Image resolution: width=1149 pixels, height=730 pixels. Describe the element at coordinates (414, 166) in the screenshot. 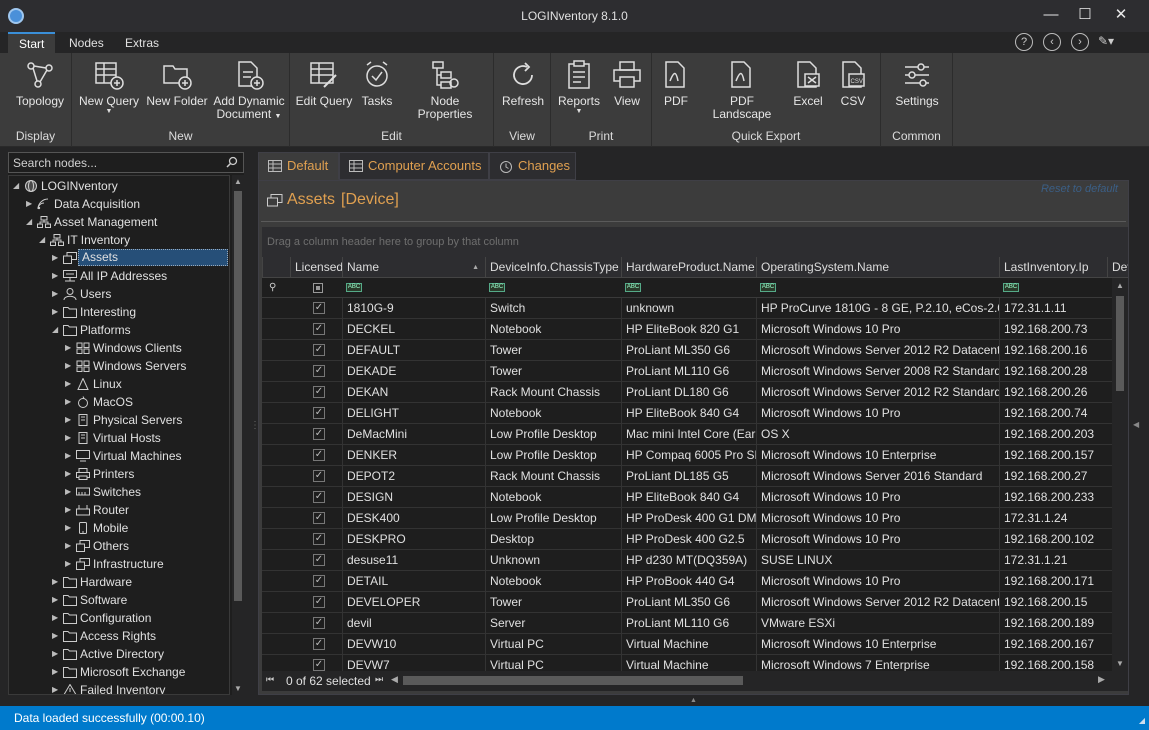

I see `tab-computer-accounts: Computer Accounts` at that location.